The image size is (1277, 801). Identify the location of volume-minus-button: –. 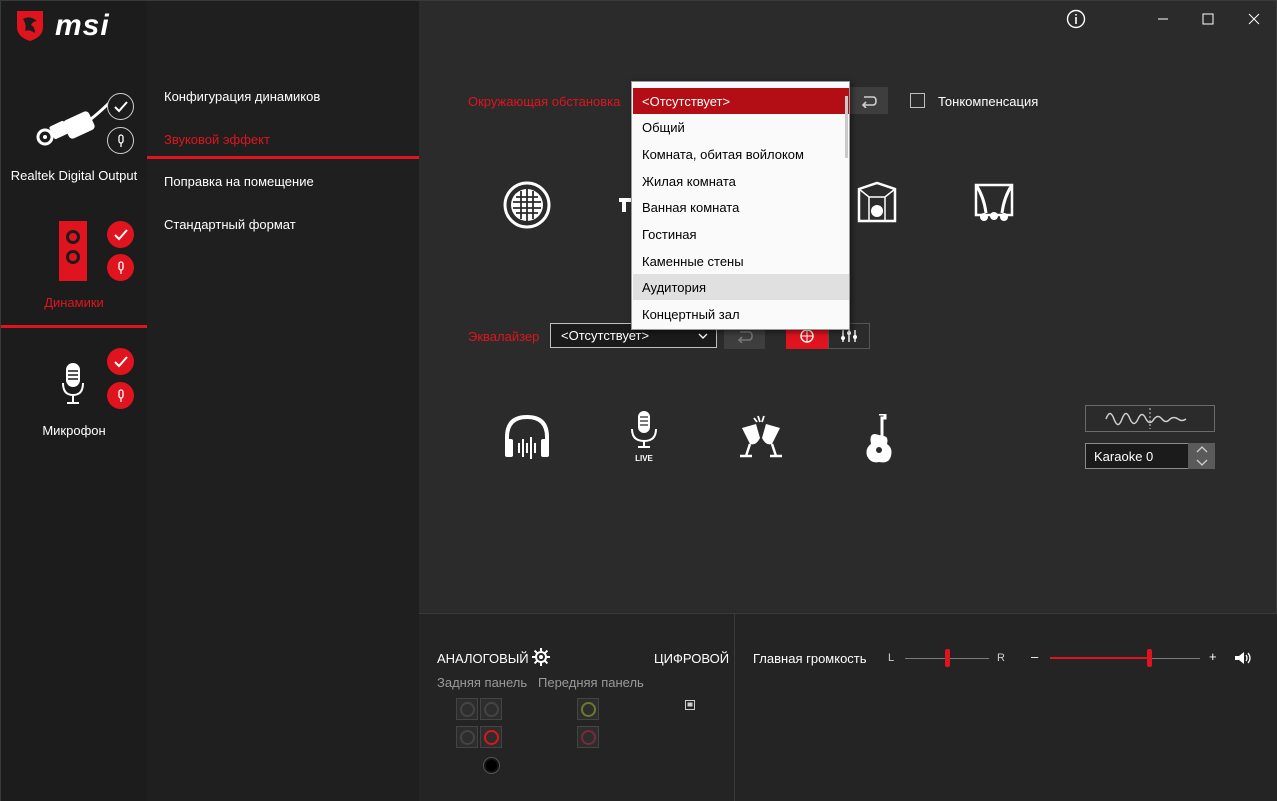
(1034, 656).